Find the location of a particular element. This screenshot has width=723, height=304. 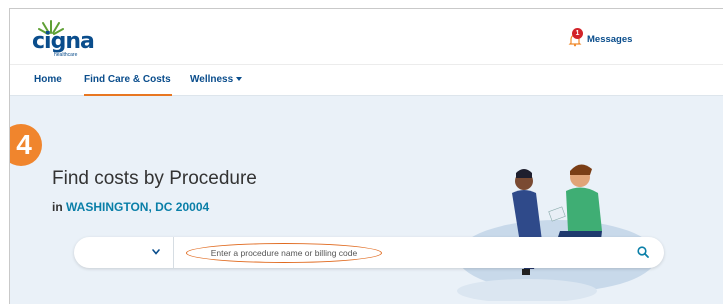

procedure-search-input: Enter a procedure name or billing code is located at coordinates (284, 253).